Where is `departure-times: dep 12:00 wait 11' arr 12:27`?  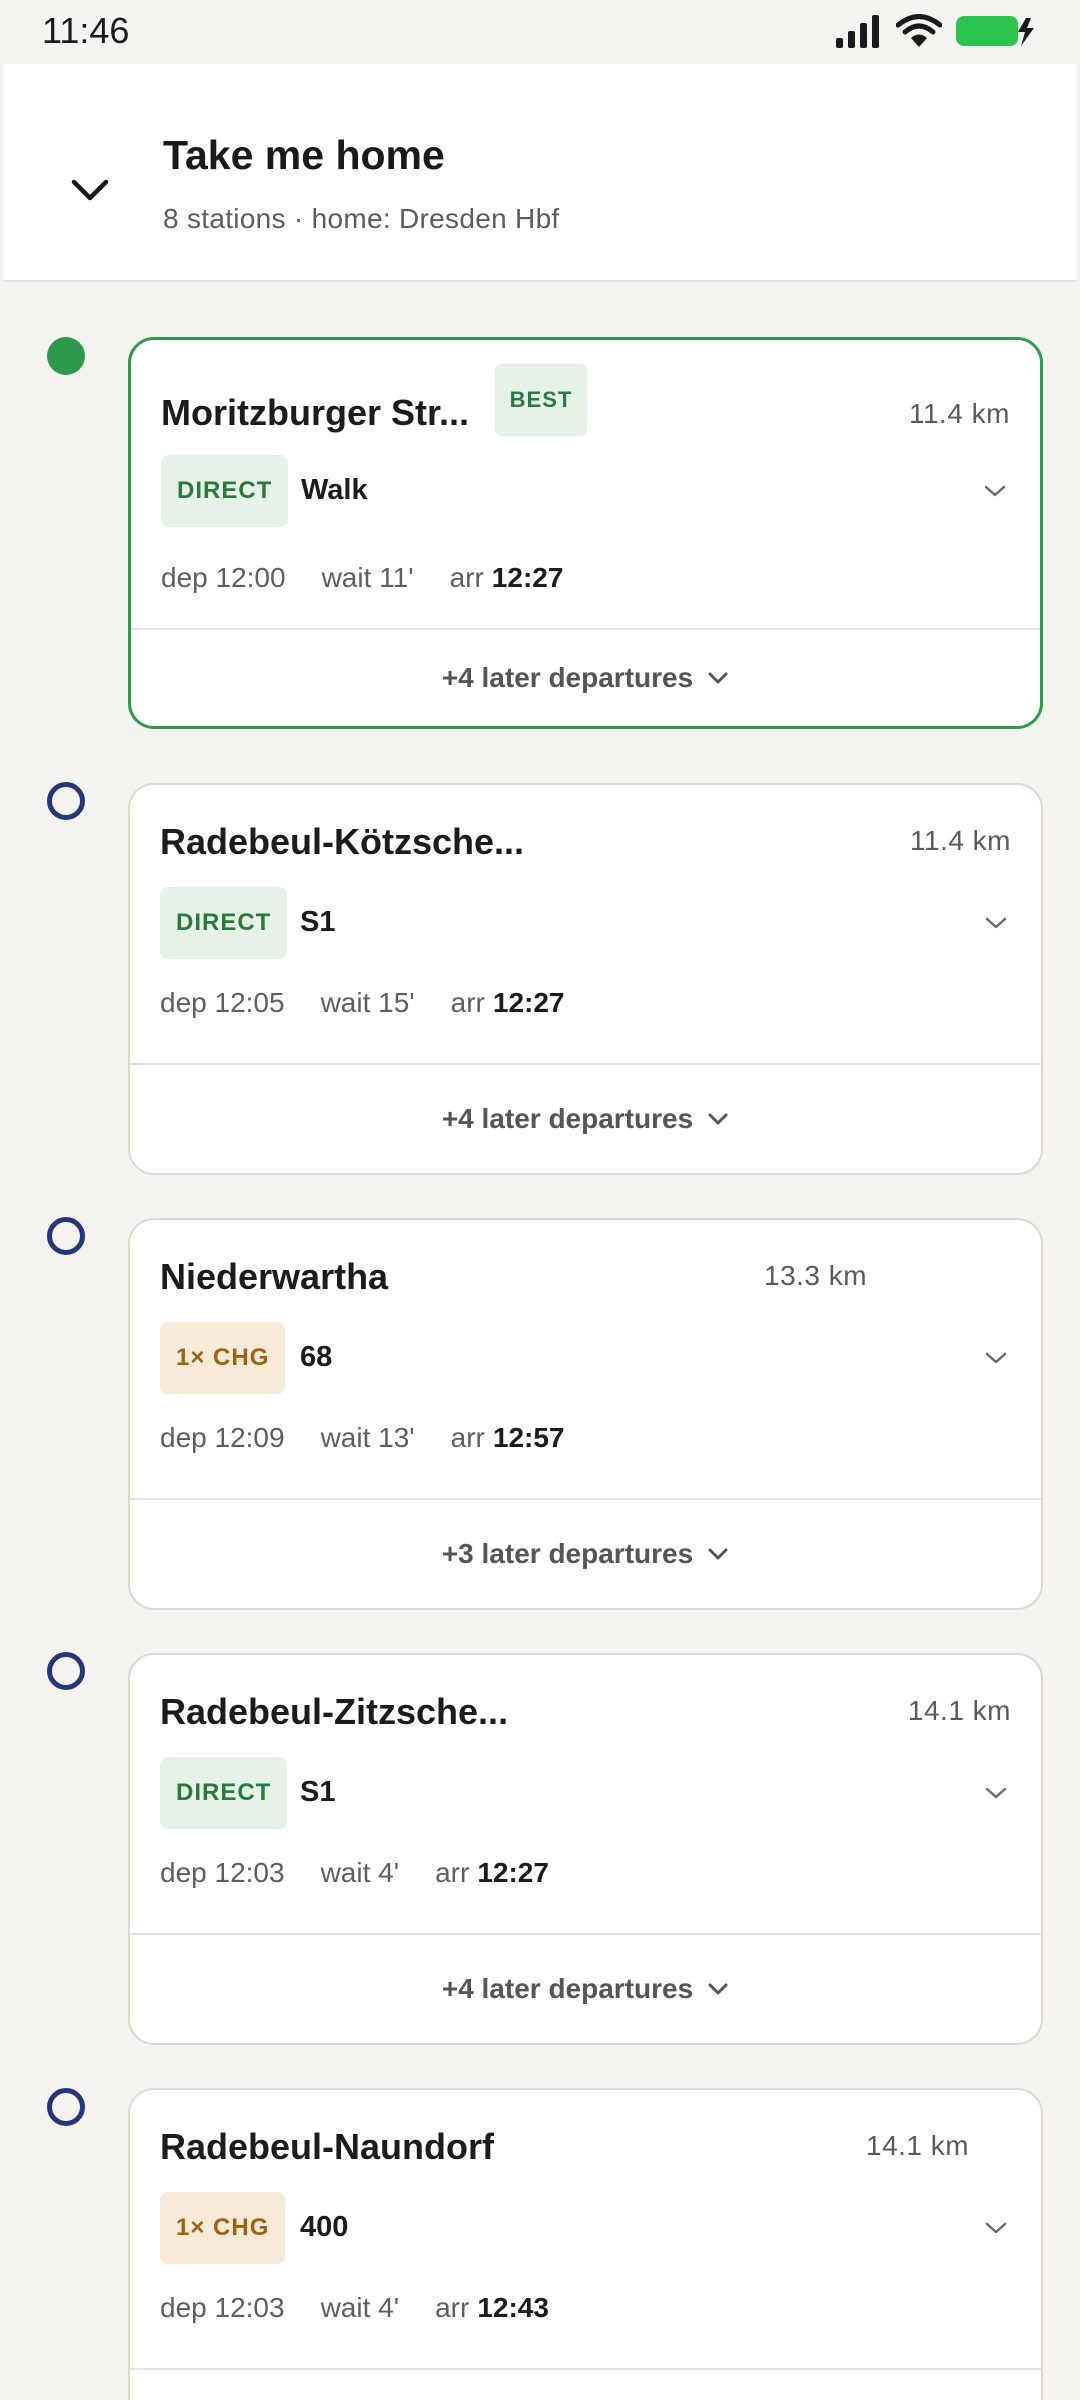
departure-times: dep 12:00 wait 11' arr 12:27 is located at coordinates (362, 578).